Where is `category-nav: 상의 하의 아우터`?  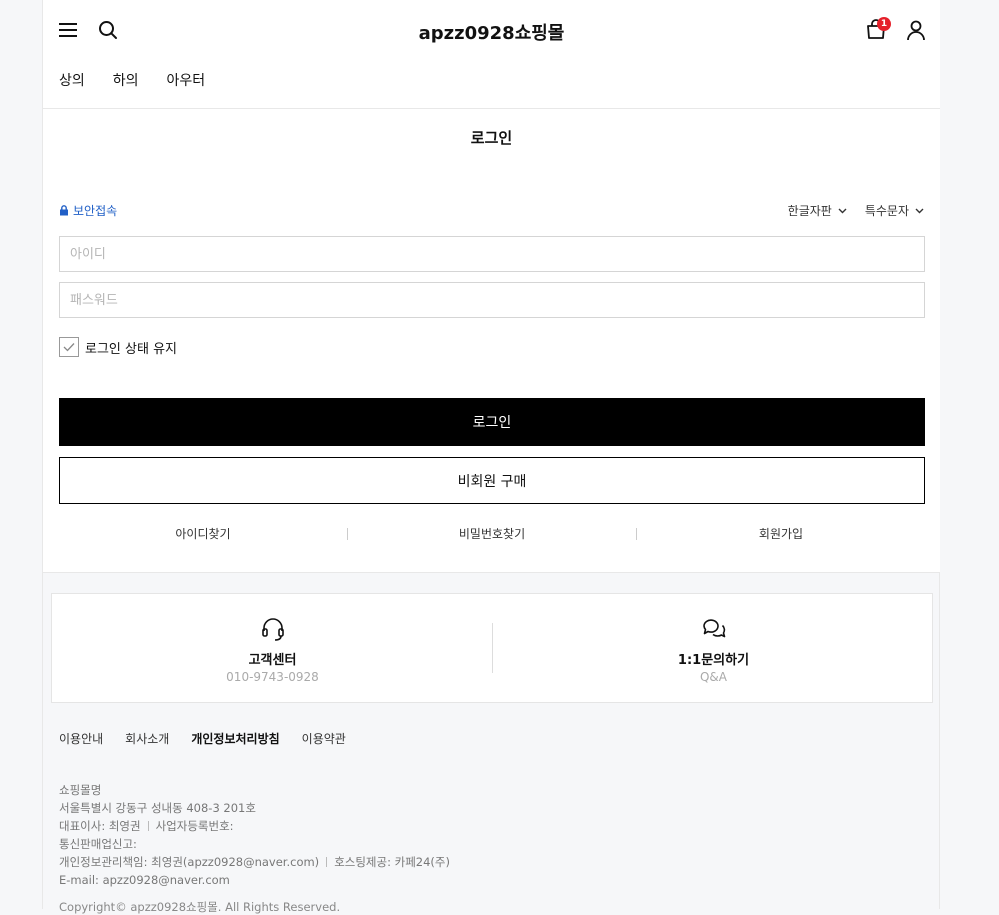
category-nav: 상의 하의 아우터 is located at coordinates (132, 80).